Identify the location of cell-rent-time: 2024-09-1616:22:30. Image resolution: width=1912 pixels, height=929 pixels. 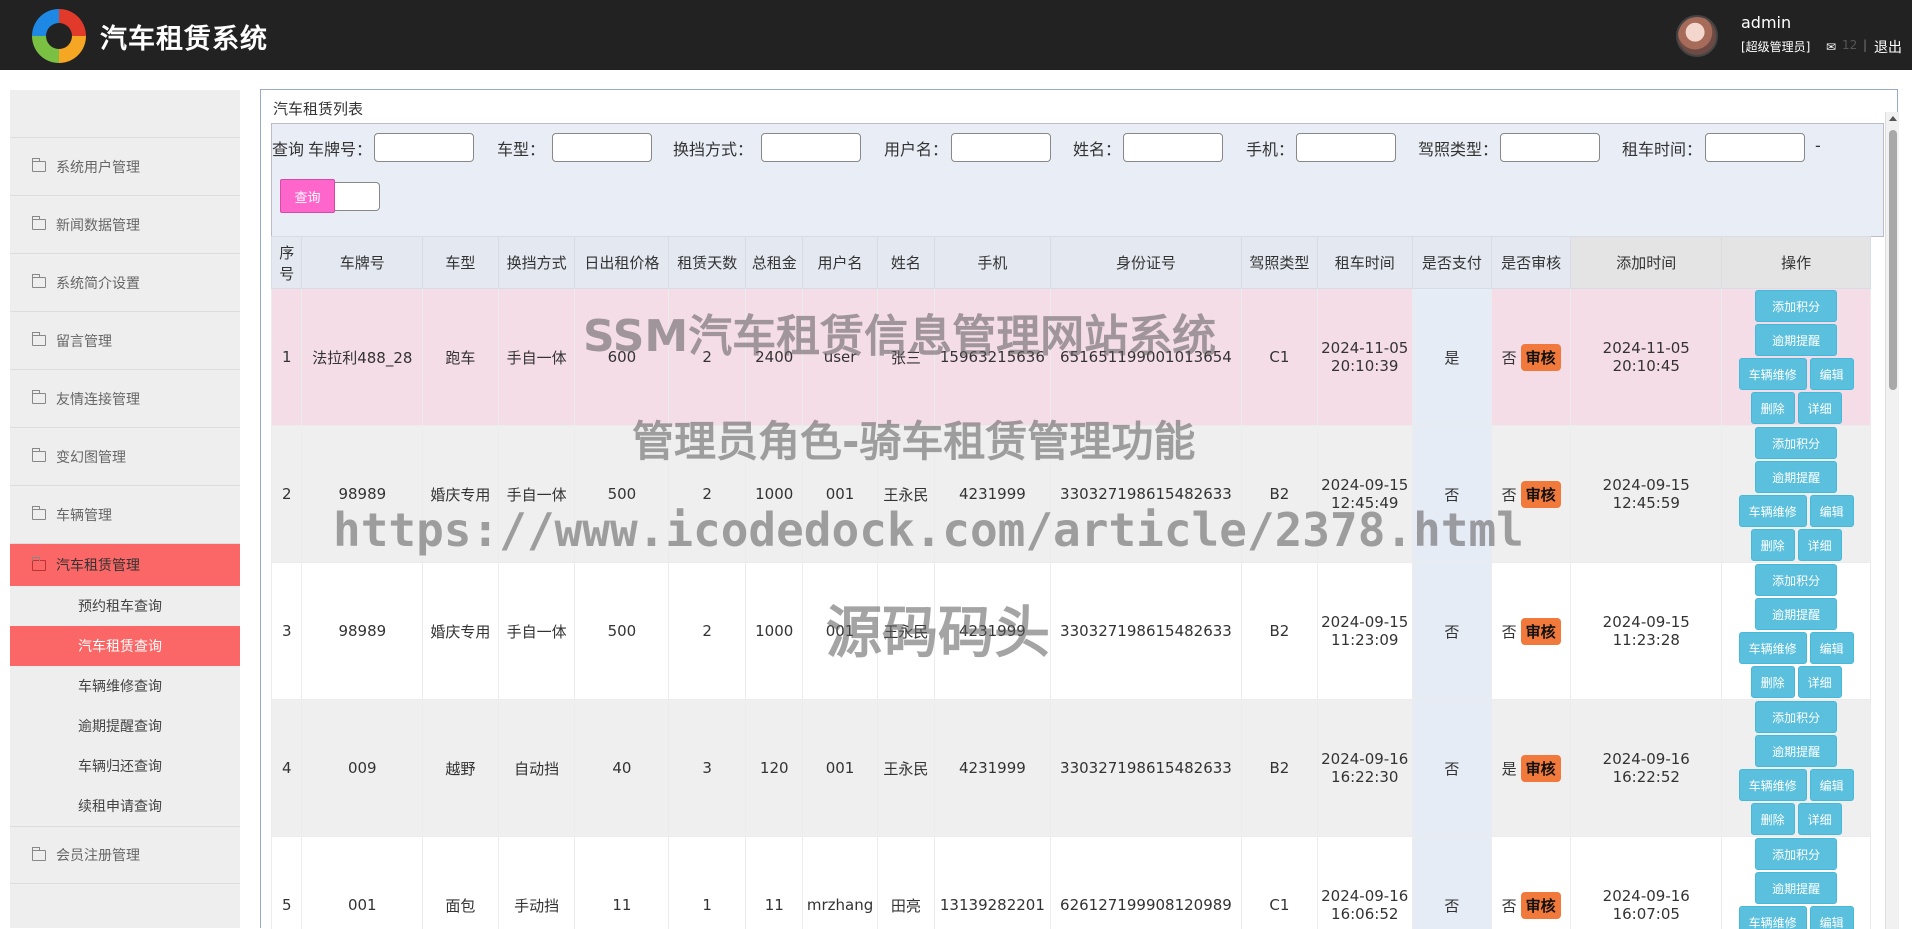
(1364, 768).